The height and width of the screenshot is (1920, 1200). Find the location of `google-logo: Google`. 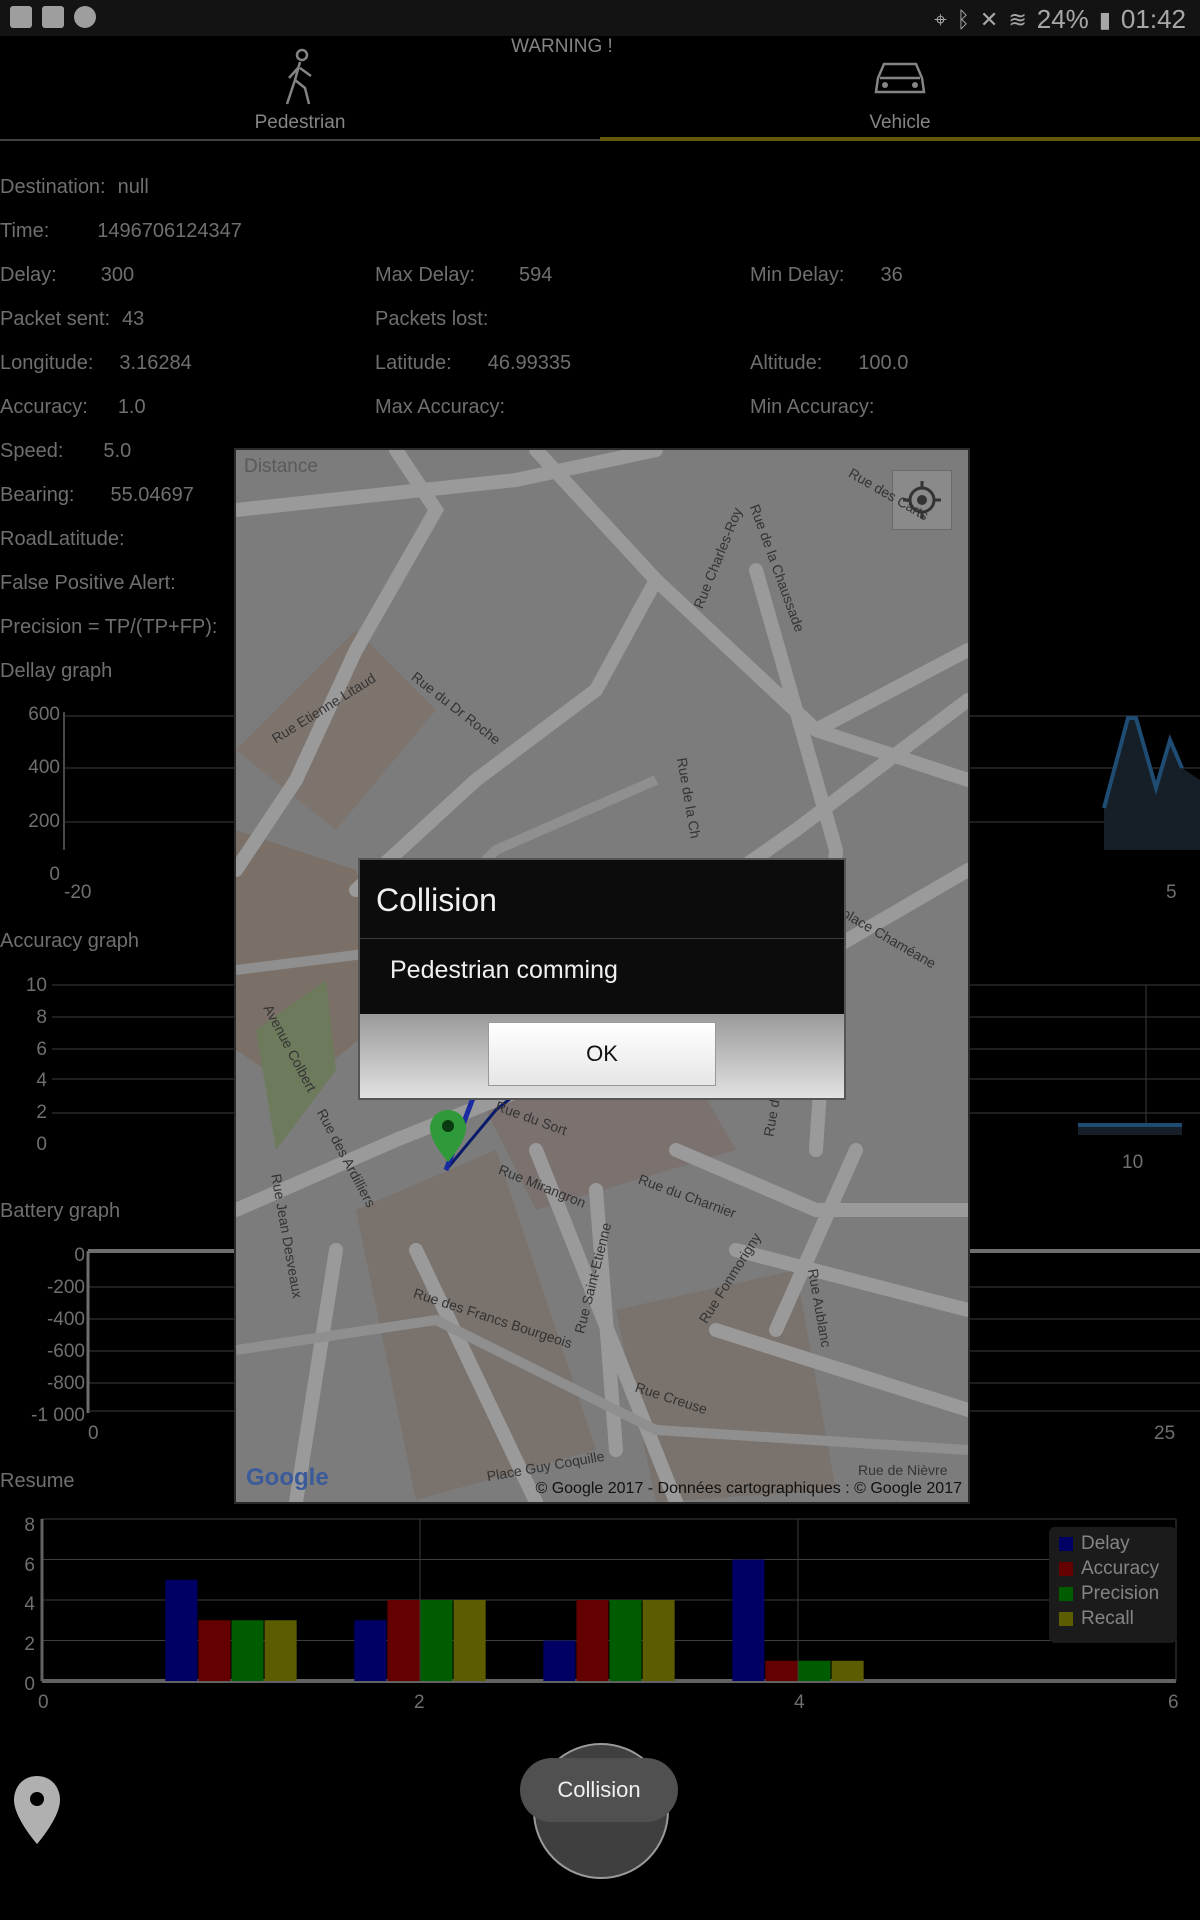

google-logo: Google is located at coordinates (287, 1477).